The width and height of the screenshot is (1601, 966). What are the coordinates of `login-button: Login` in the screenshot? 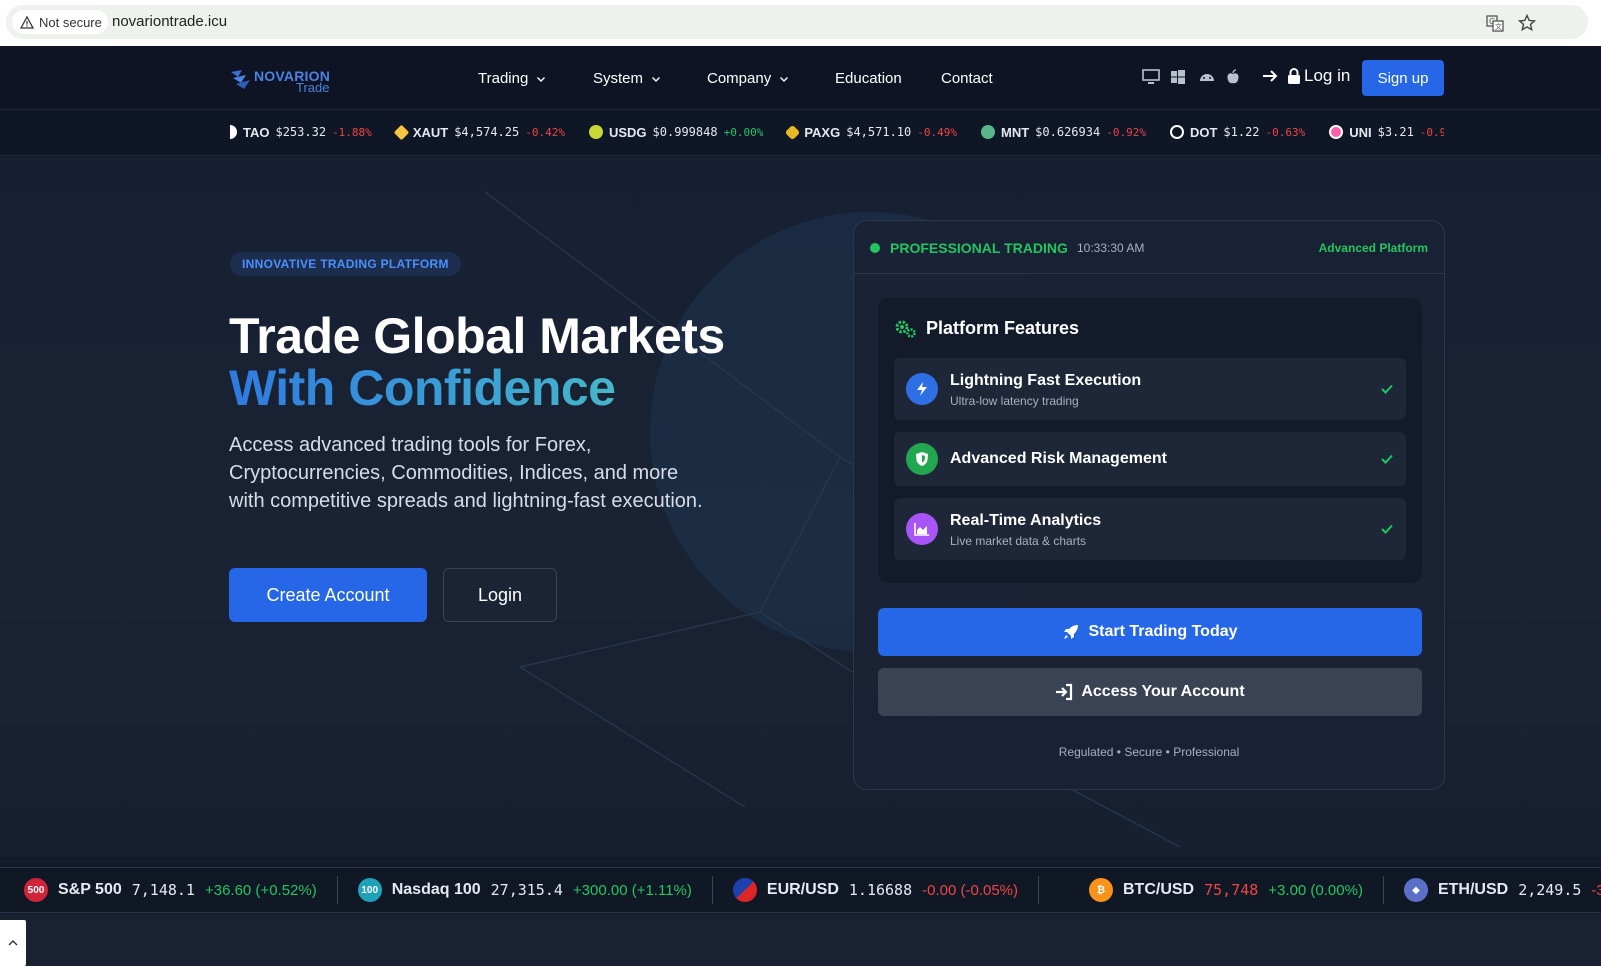 It's located at (500, 595).